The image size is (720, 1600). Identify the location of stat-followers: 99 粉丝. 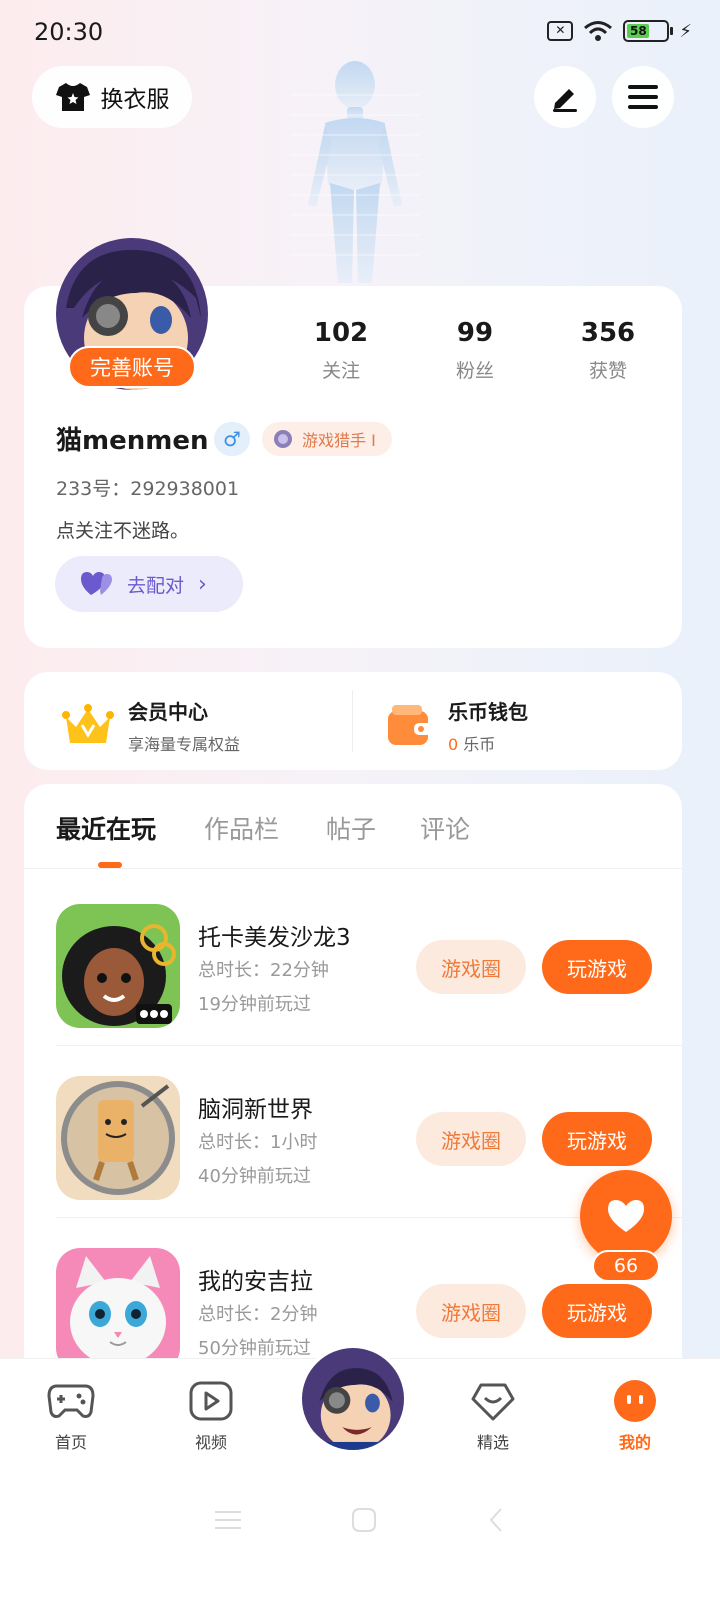
(475, 350).